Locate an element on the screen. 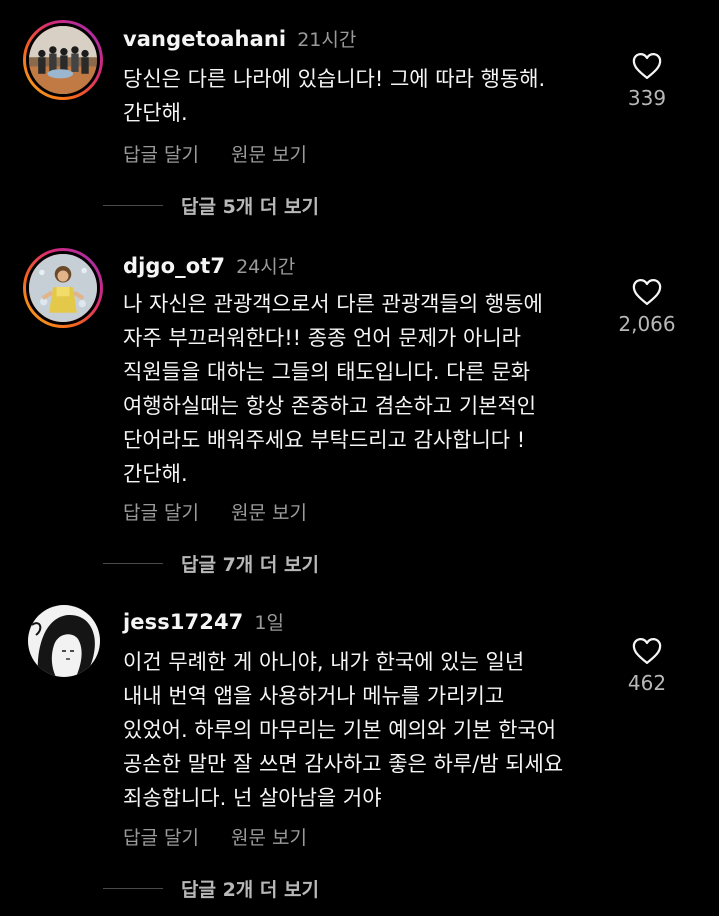 This screenshot has width=719, height=916. avatar-djgo_ot7 is located at coordinates (63, 288).